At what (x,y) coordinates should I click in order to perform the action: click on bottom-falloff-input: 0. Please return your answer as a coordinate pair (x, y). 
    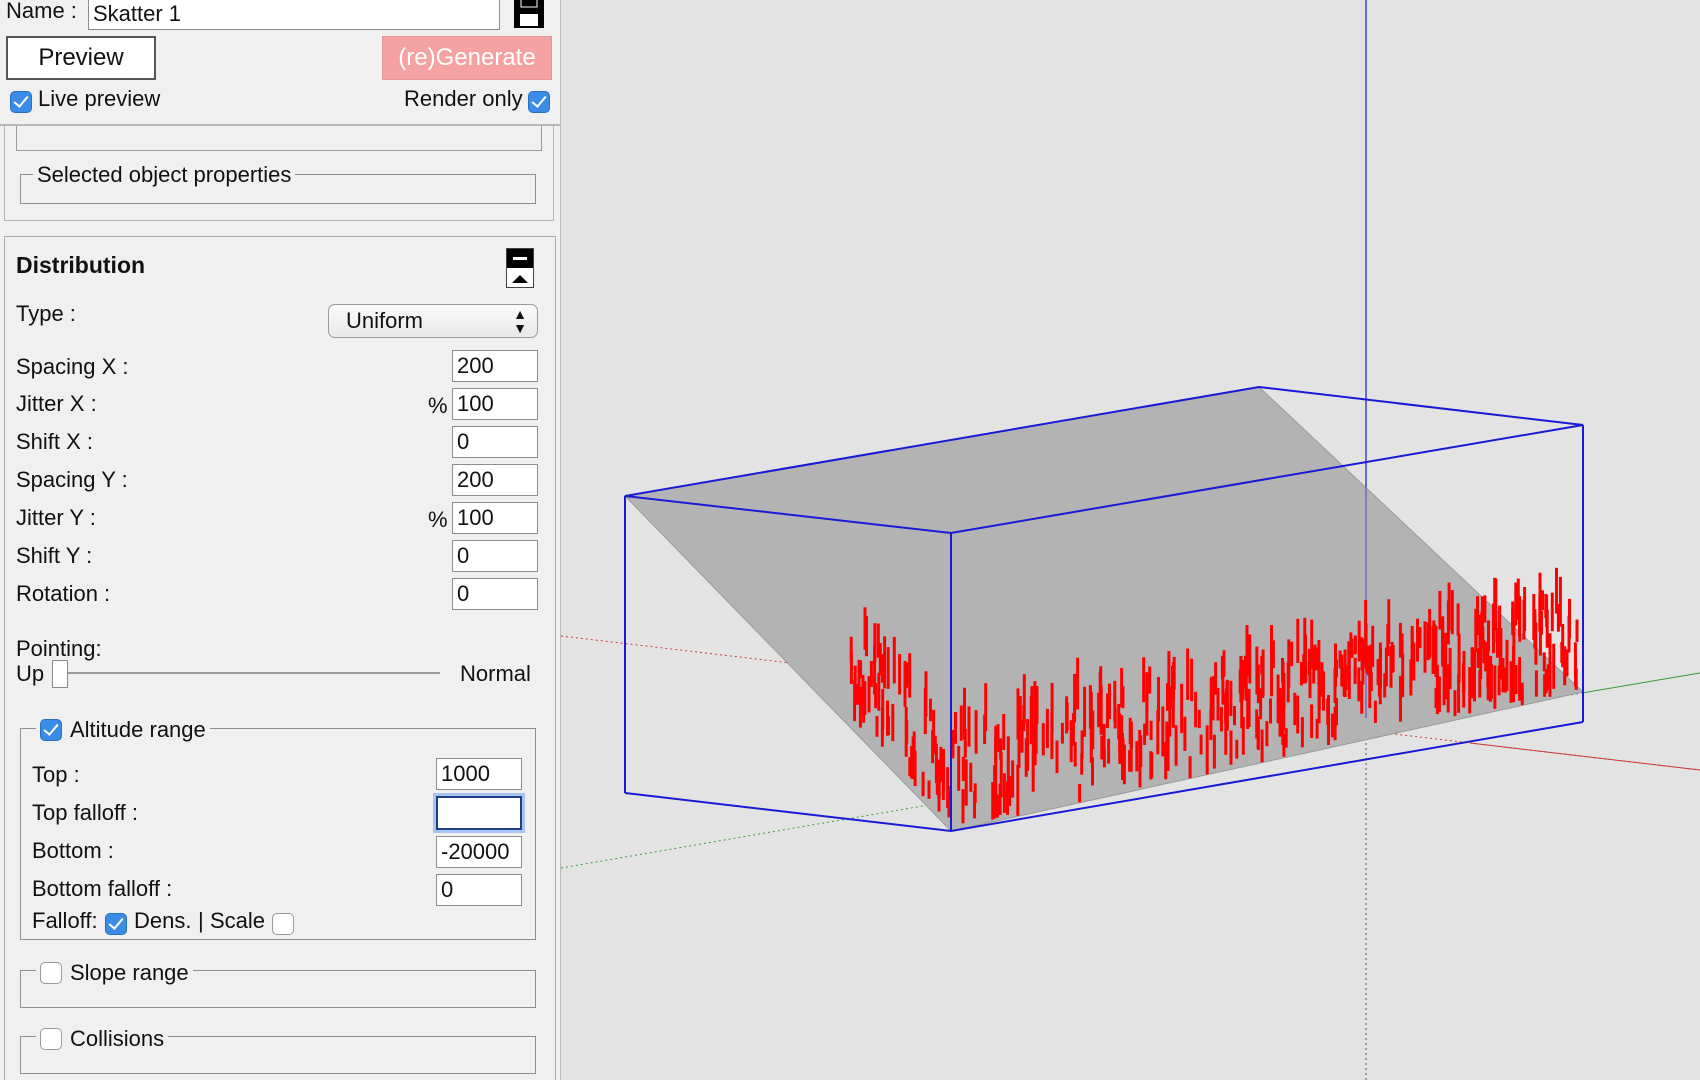
    Looking at the image, I should click on (479, 890).